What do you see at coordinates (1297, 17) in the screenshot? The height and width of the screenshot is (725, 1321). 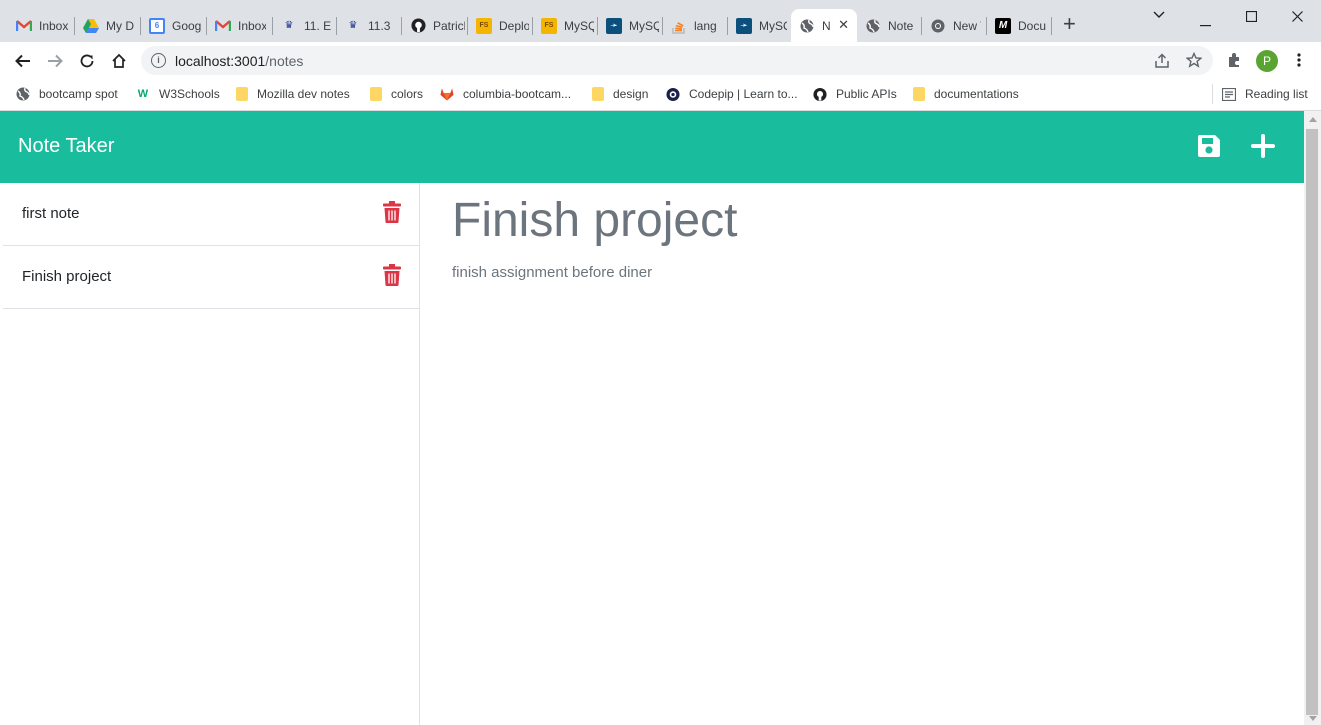 I see `close-window-button` at bounding box center [1297, 17].